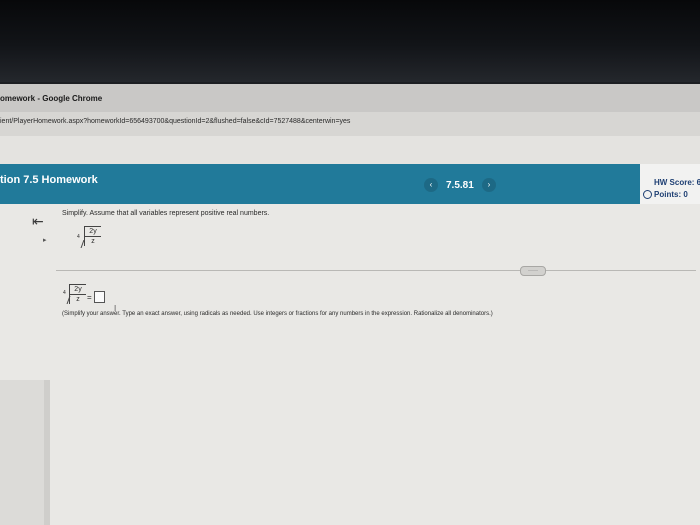 Image resolution: width=700 pixels, height=525 pixels. What do you see at coordinates (99, 297) in the screenshot?
I see `answer-input` at bounding box center [99, 297].